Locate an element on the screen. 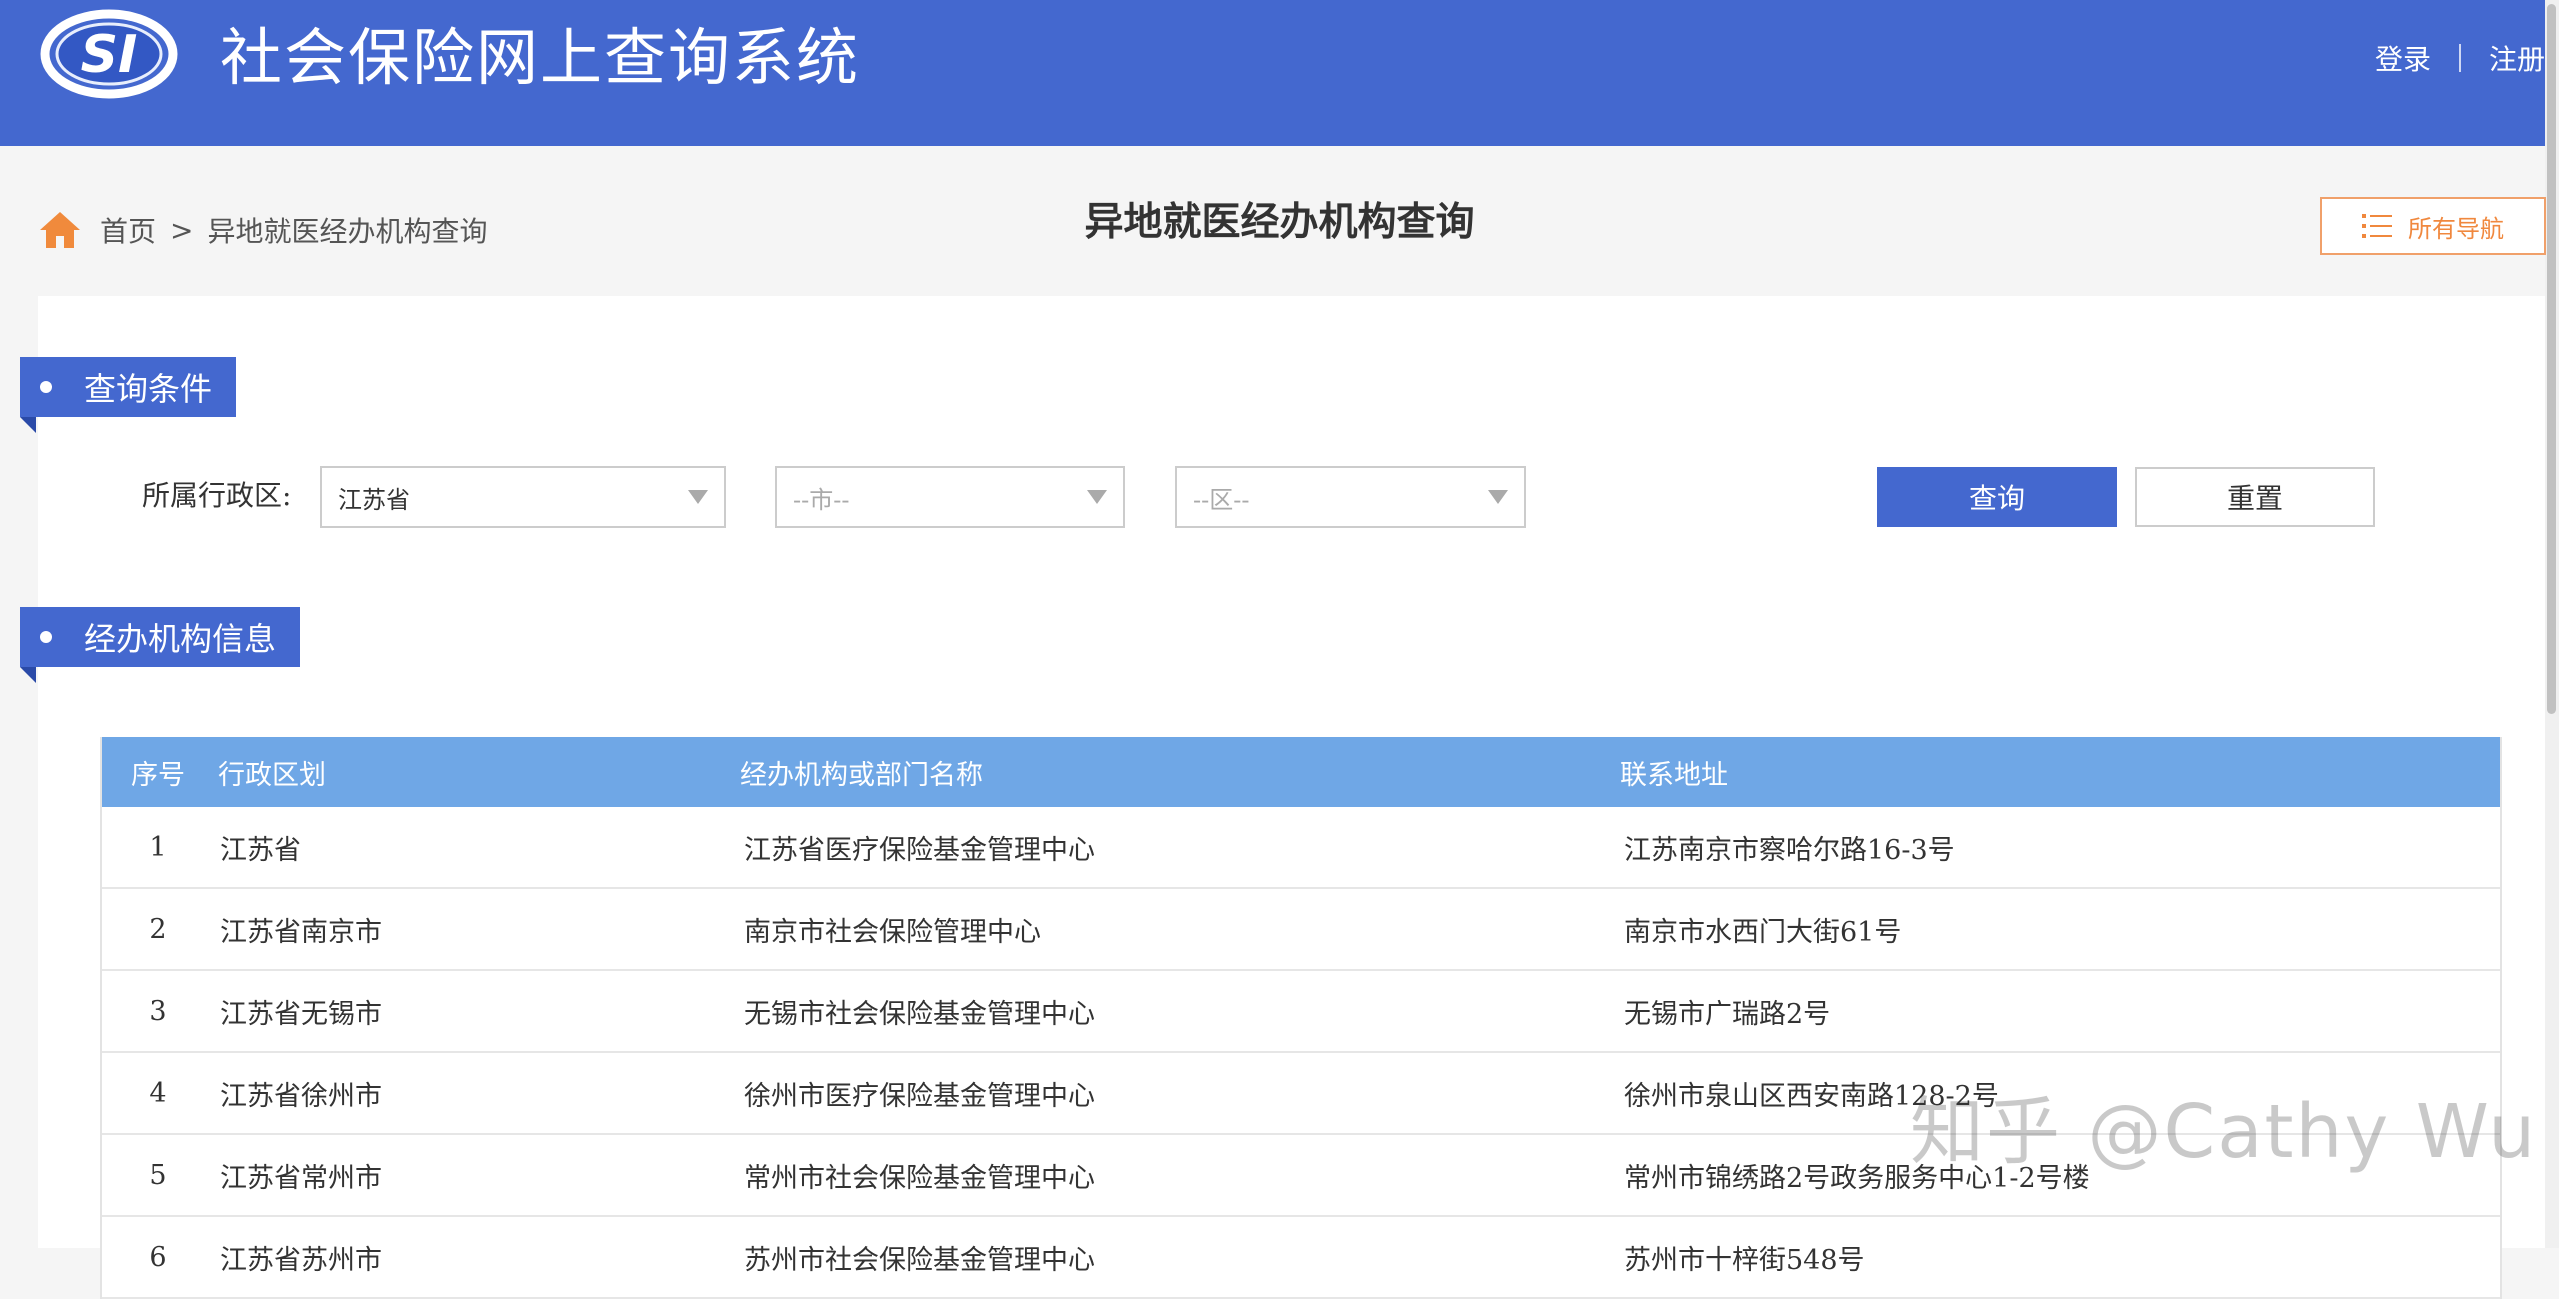  query-section-title: 查询条件 is located at coordinates (128, 395).